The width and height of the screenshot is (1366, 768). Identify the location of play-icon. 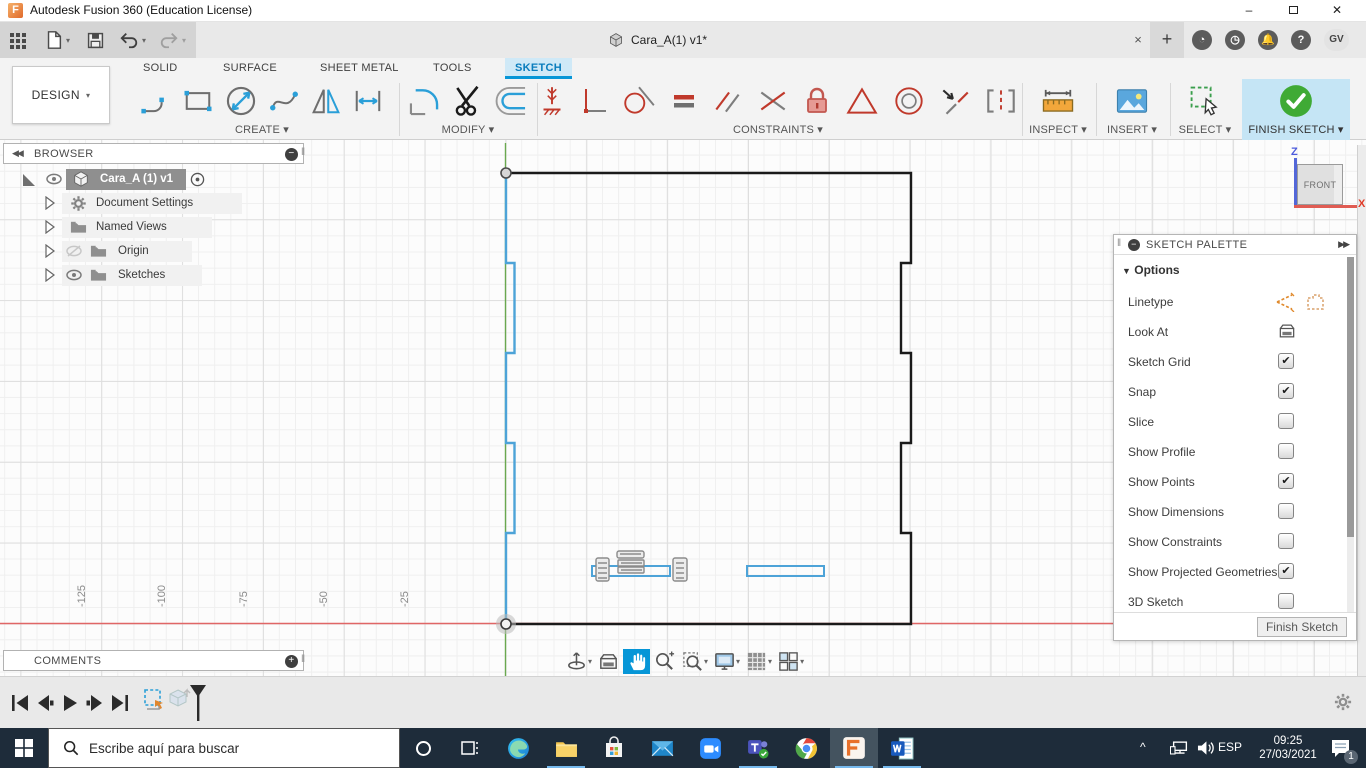
(70, 703).